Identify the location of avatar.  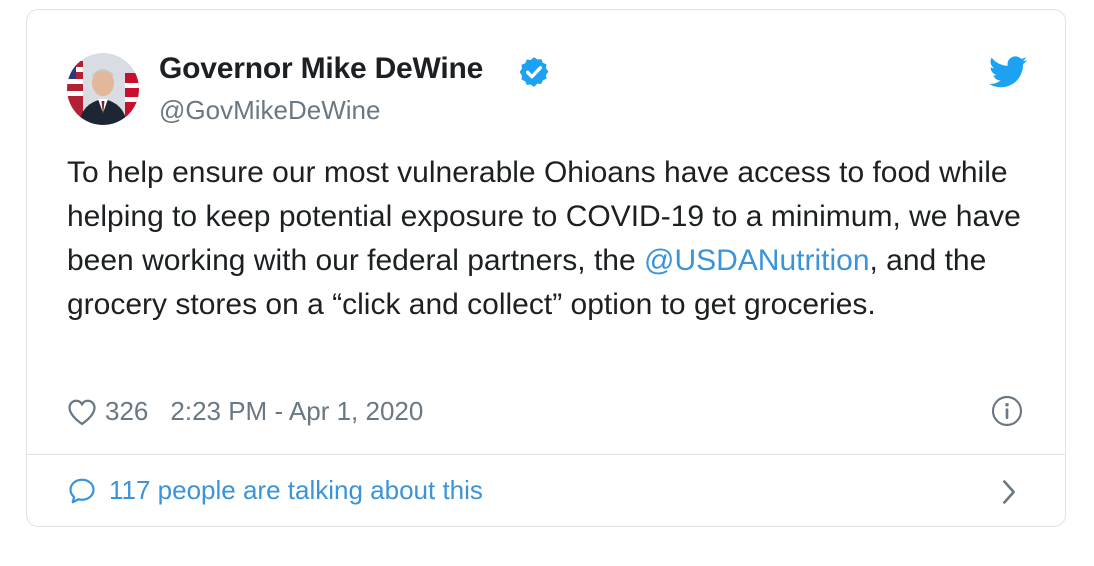
(103, 89).